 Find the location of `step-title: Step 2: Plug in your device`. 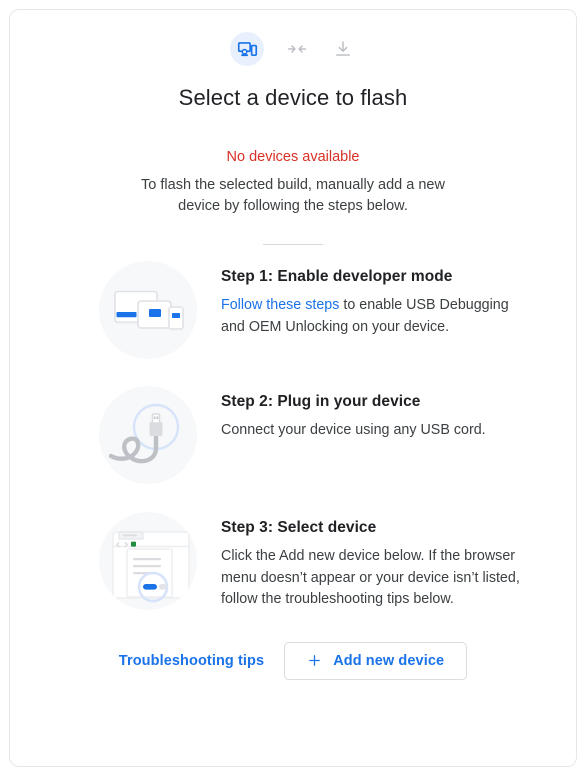

step-title: Step 2: Plug in your device is located at coordinates (321, 401).